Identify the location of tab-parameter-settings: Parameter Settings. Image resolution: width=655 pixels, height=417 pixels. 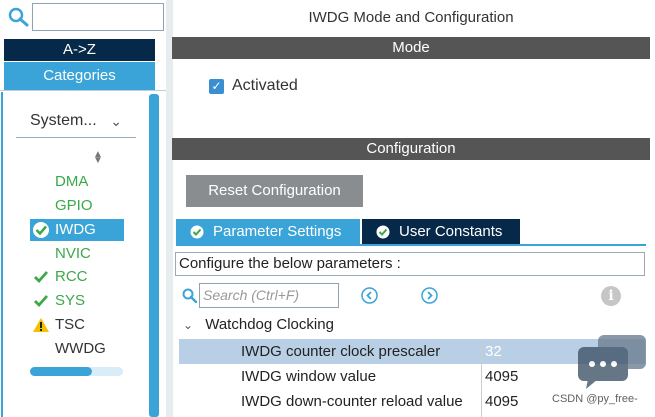
(268, 232).